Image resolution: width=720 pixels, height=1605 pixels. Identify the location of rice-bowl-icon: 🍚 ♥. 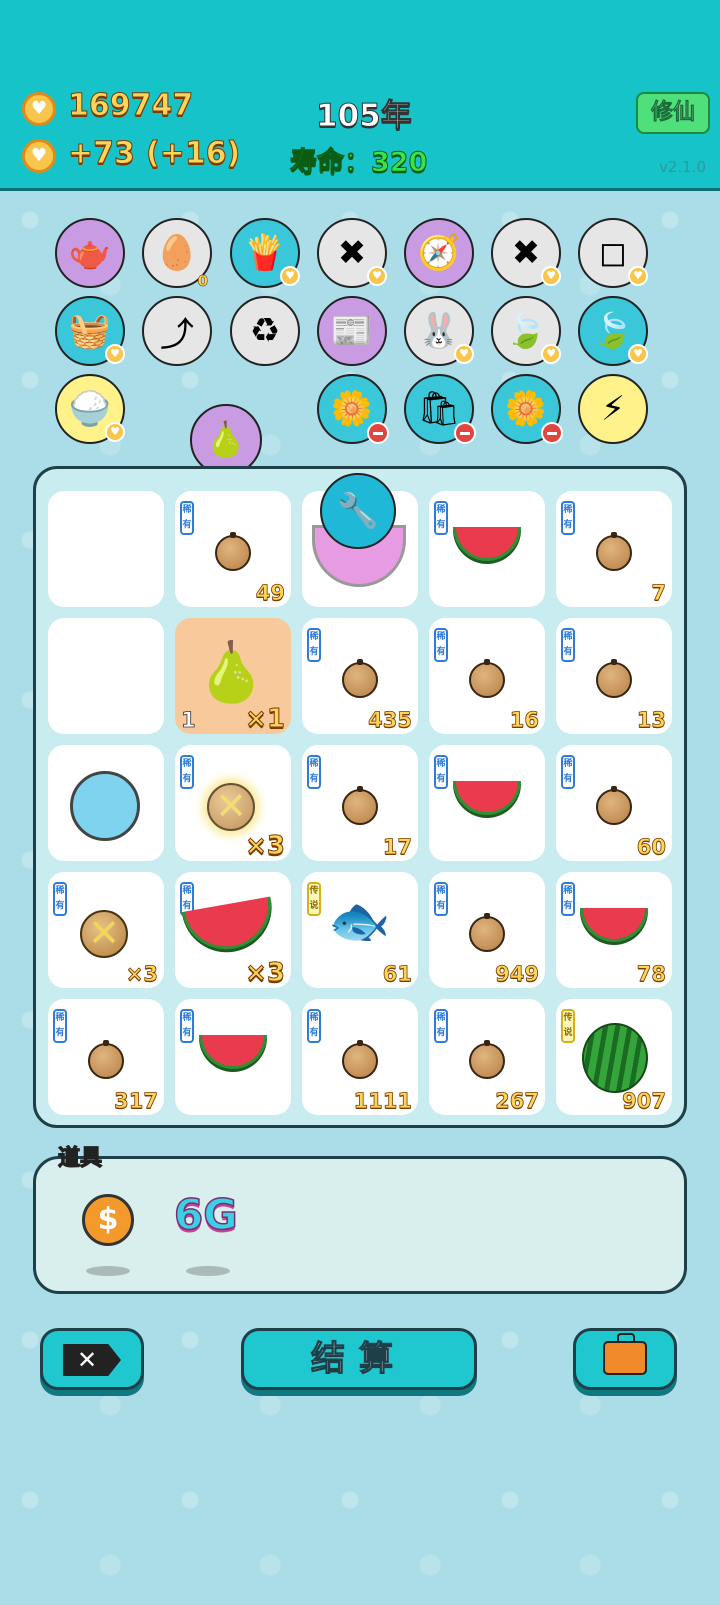
(90, 409).